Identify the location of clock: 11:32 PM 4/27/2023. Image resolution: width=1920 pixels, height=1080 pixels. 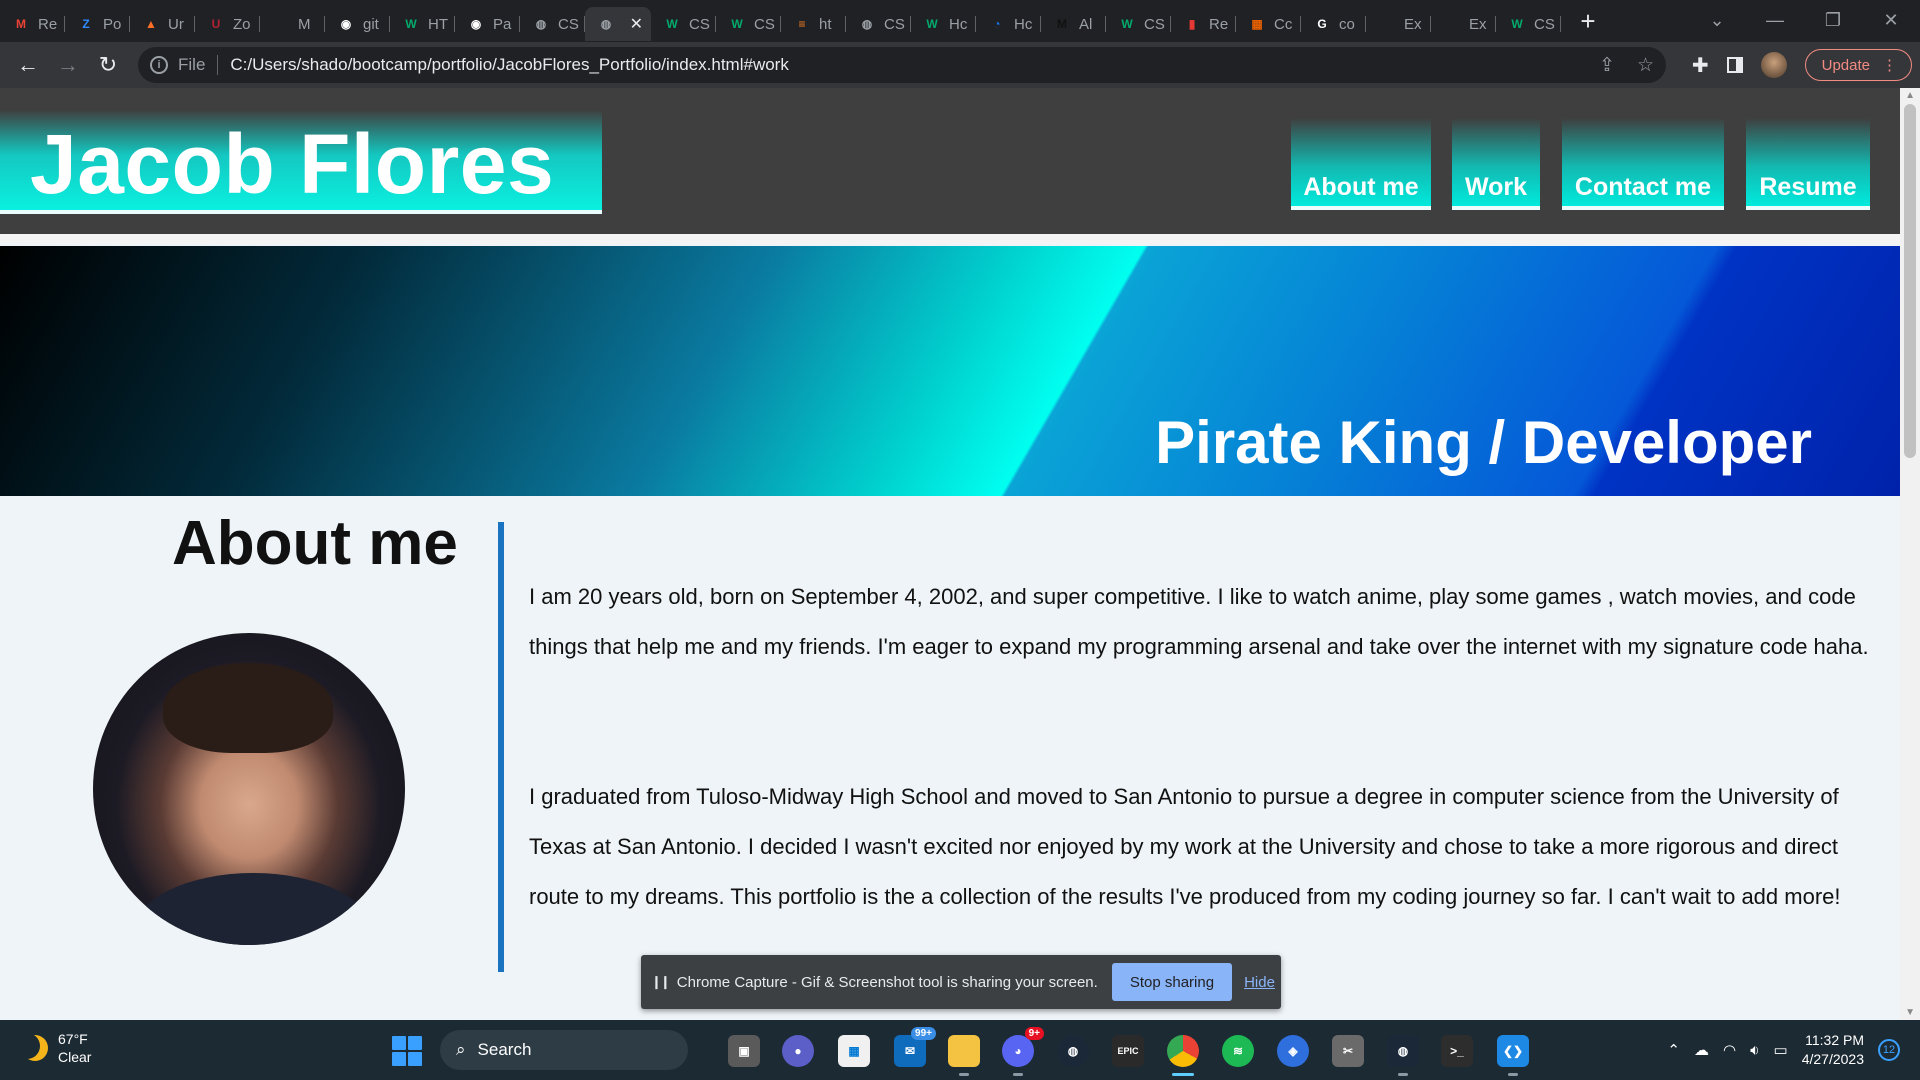
(1833, 1050).